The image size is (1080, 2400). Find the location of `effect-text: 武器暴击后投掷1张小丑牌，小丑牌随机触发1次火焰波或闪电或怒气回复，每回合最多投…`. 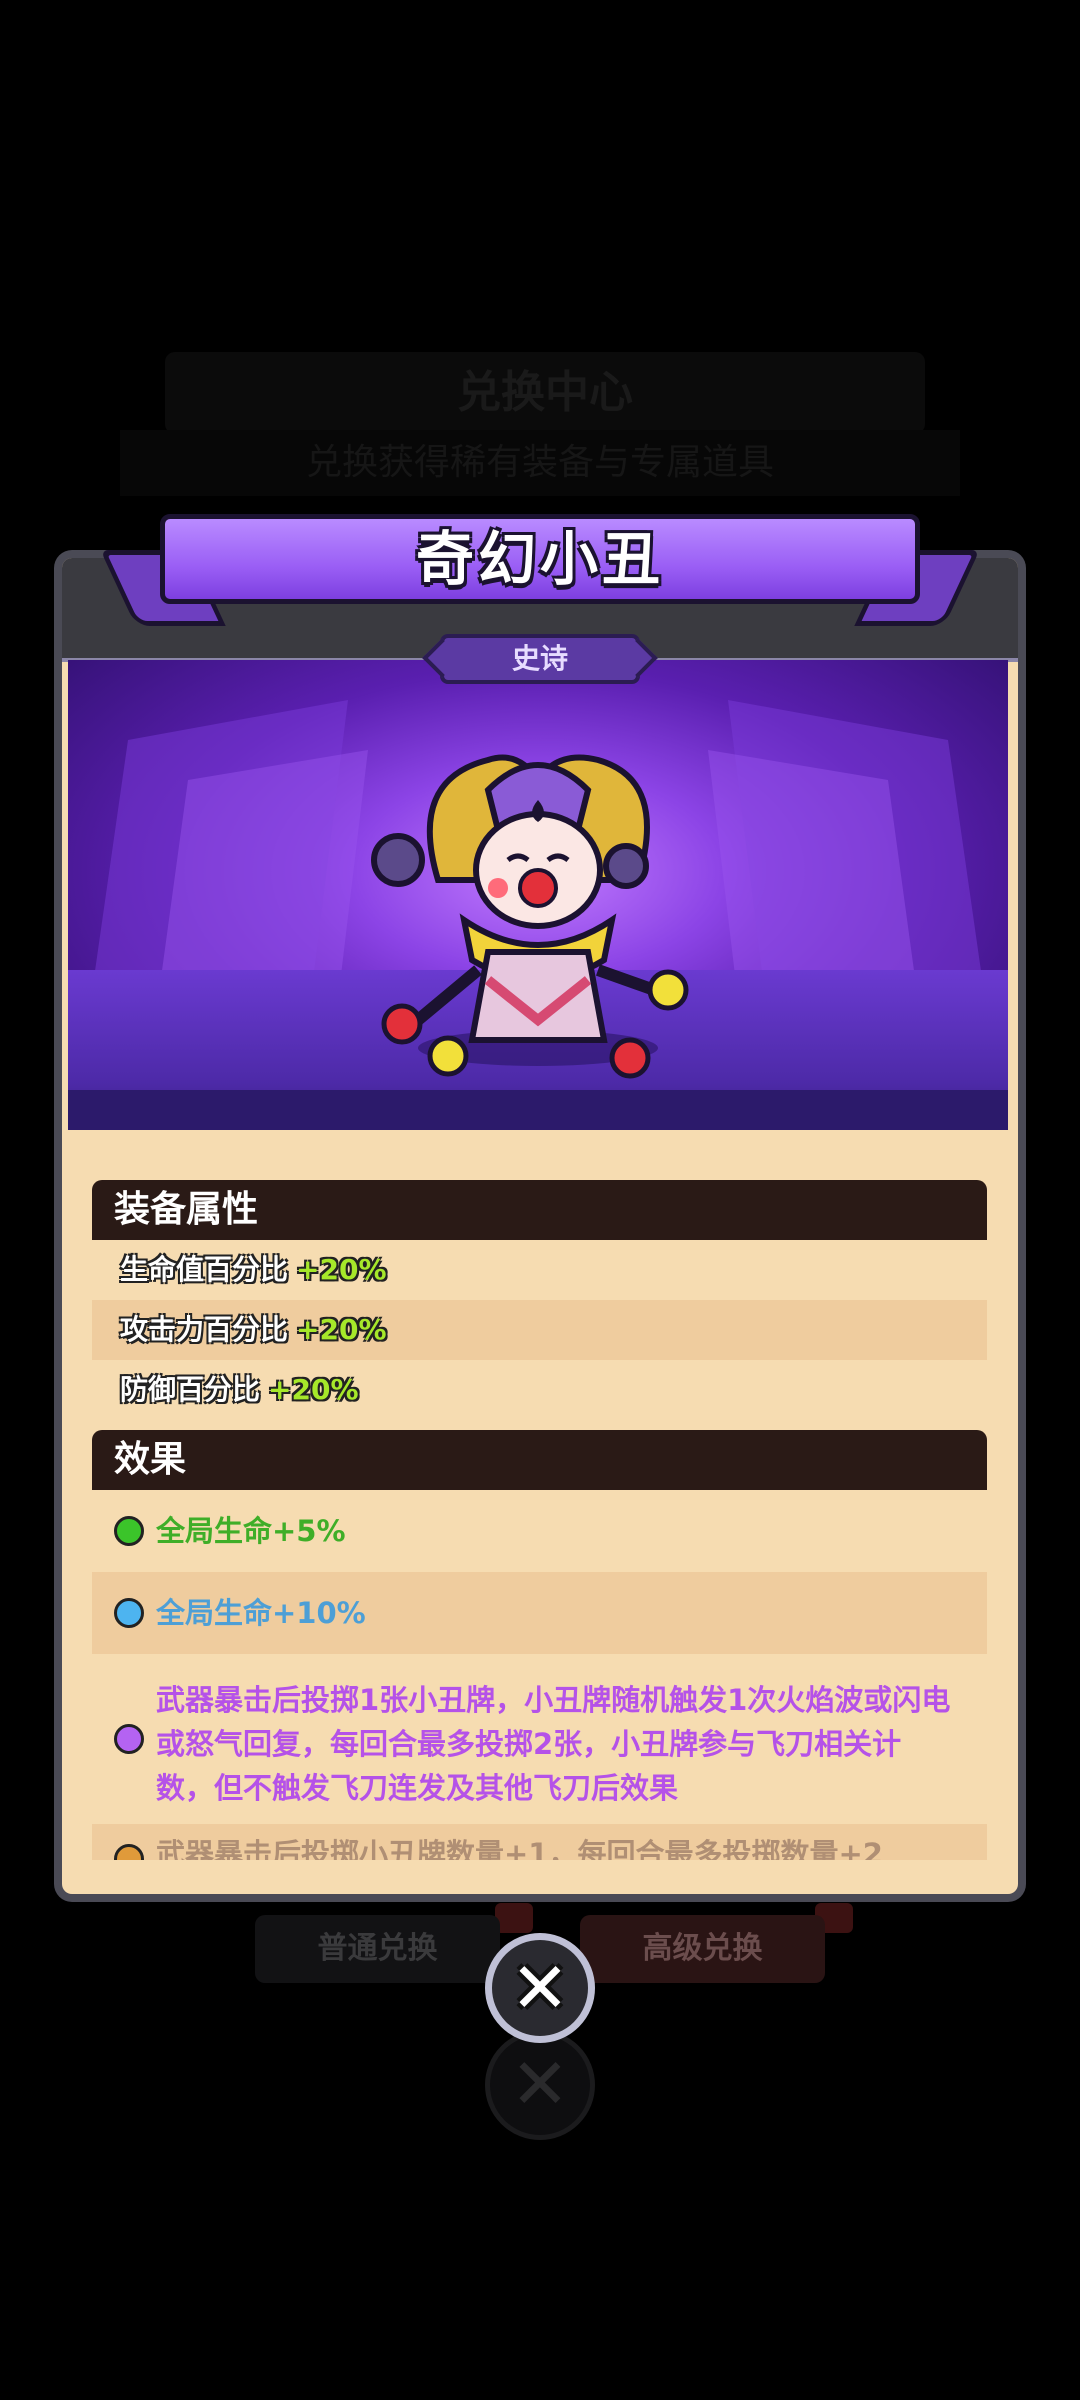

effect-text: 武器暴击后投掷1张小丑牌，小丑牌随机触发1次火焰波或闪电或怒气回复，每回合最多投… is located at coordinates (553, 1744).